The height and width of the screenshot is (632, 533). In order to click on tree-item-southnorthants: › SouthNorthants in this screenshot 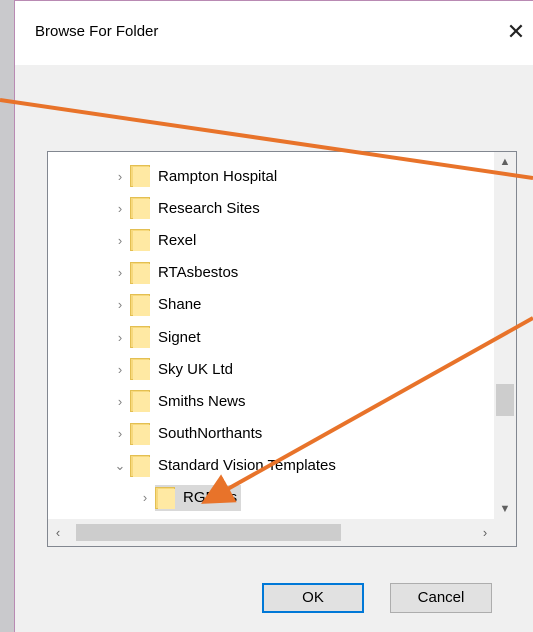, I will do `click(271, 434)`.